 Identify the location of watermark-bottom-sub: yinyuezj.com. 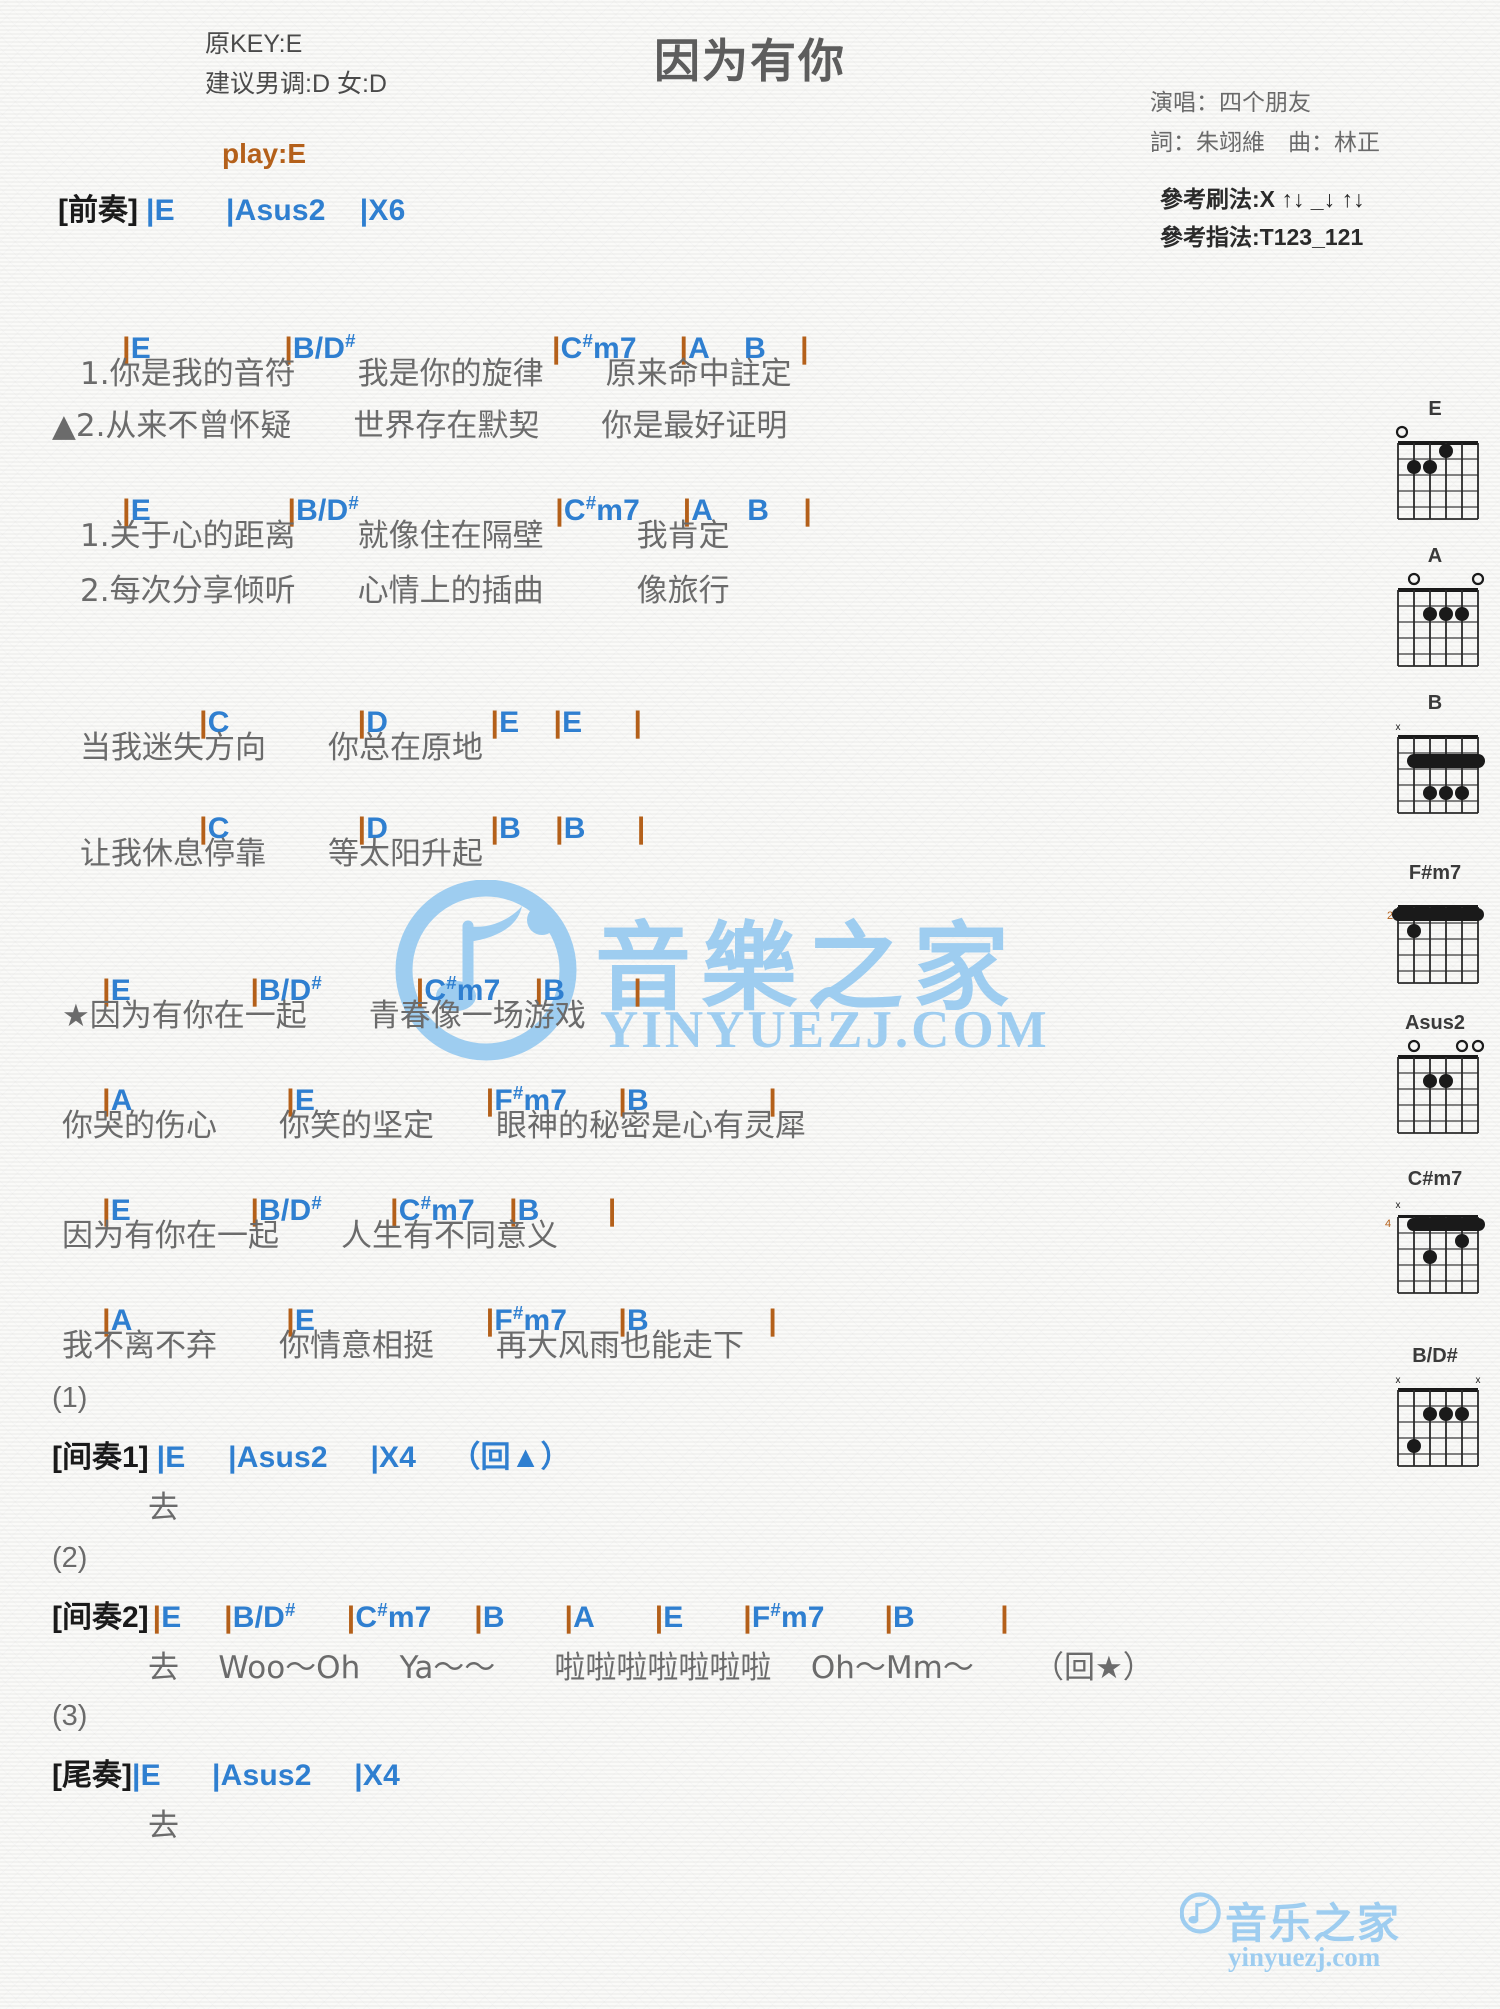
(1304, 1957).